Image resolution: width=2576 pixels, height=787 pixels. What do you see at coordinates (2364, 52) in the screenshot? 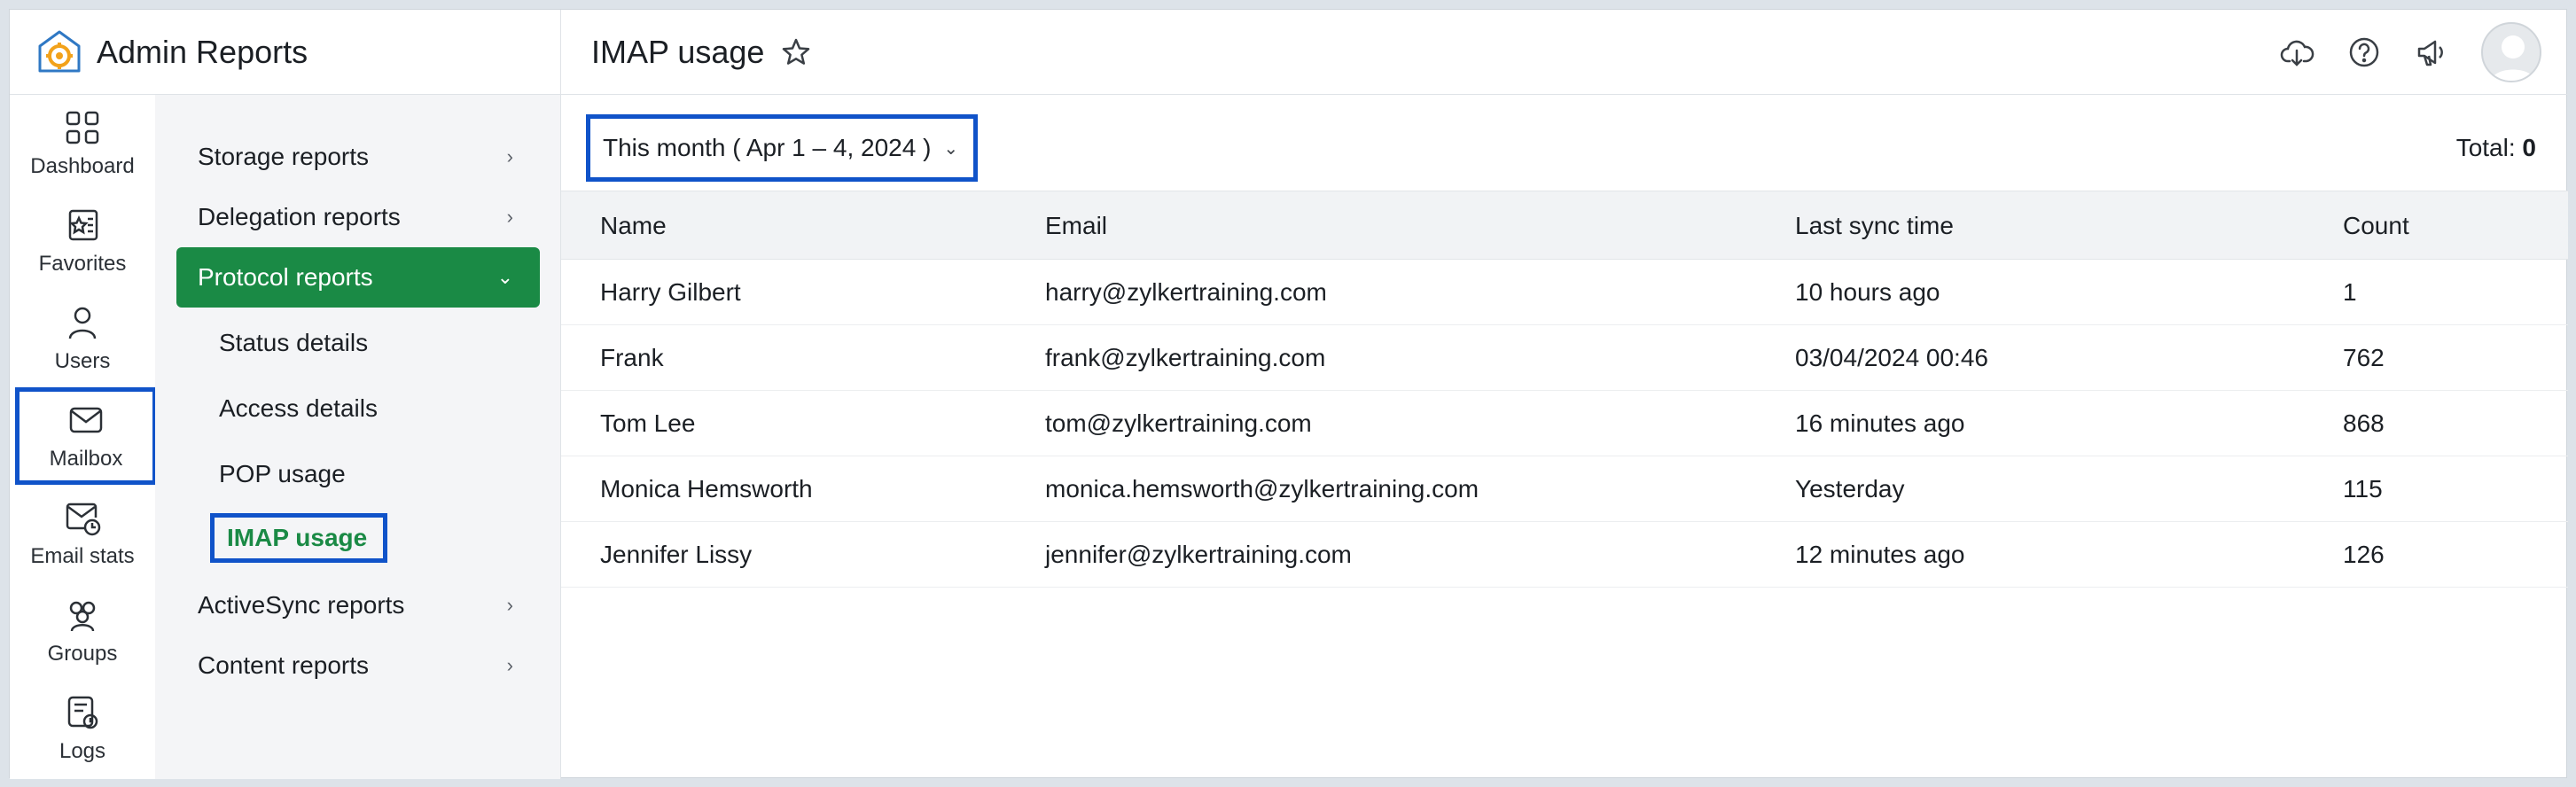
I see `help-icon` at bounding box center [2364, 52].